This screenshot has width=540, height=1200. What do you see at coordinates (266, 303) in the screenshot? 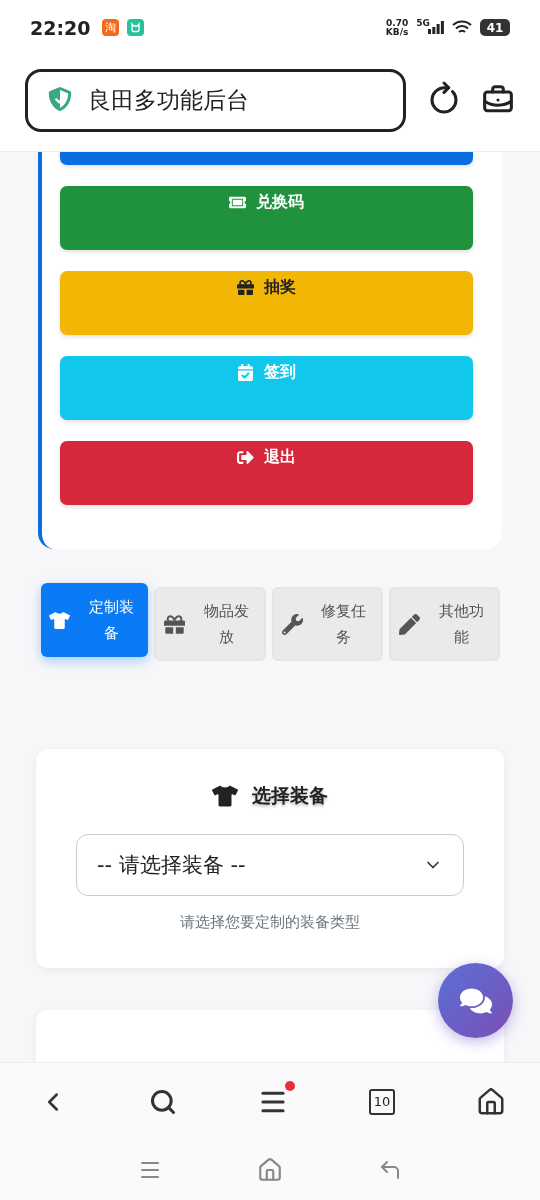
I see `action-button: 抽奖` at bounding box center [266, 303].